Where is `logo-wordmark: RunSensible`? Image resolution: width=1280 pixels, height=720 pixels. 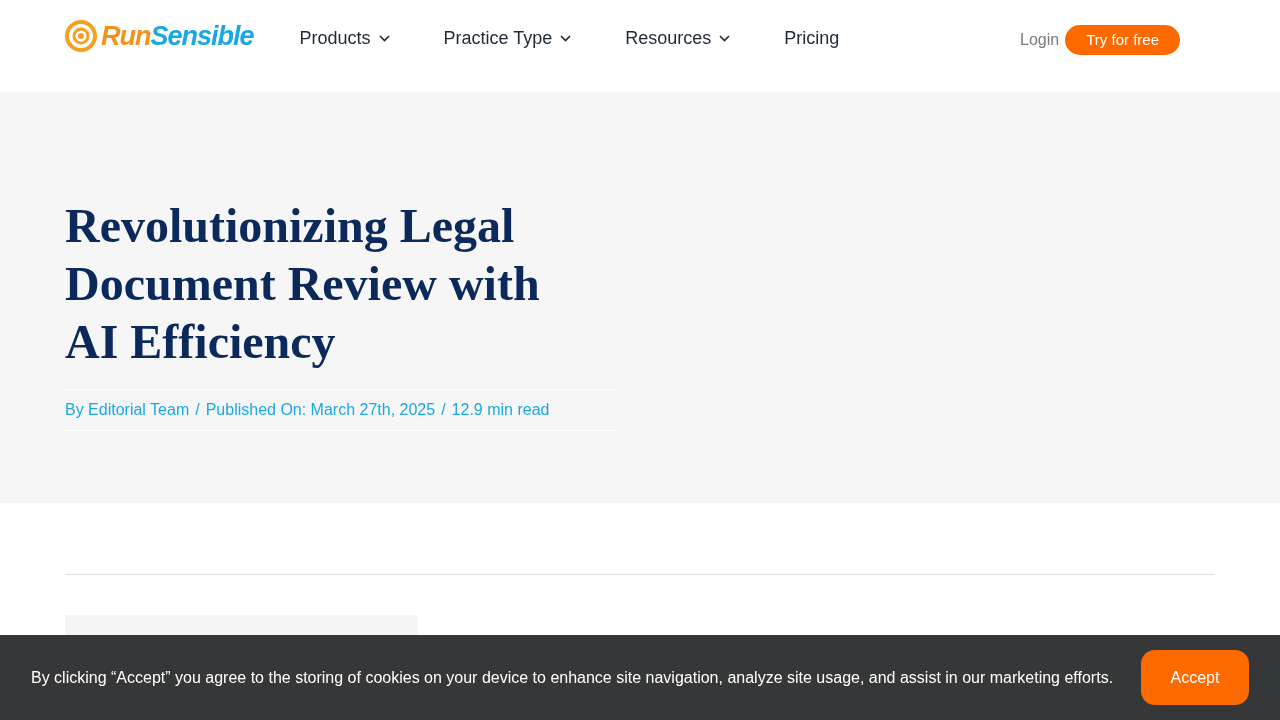
logo-wordmark: RunSensible is located at coordinates (177, 36).